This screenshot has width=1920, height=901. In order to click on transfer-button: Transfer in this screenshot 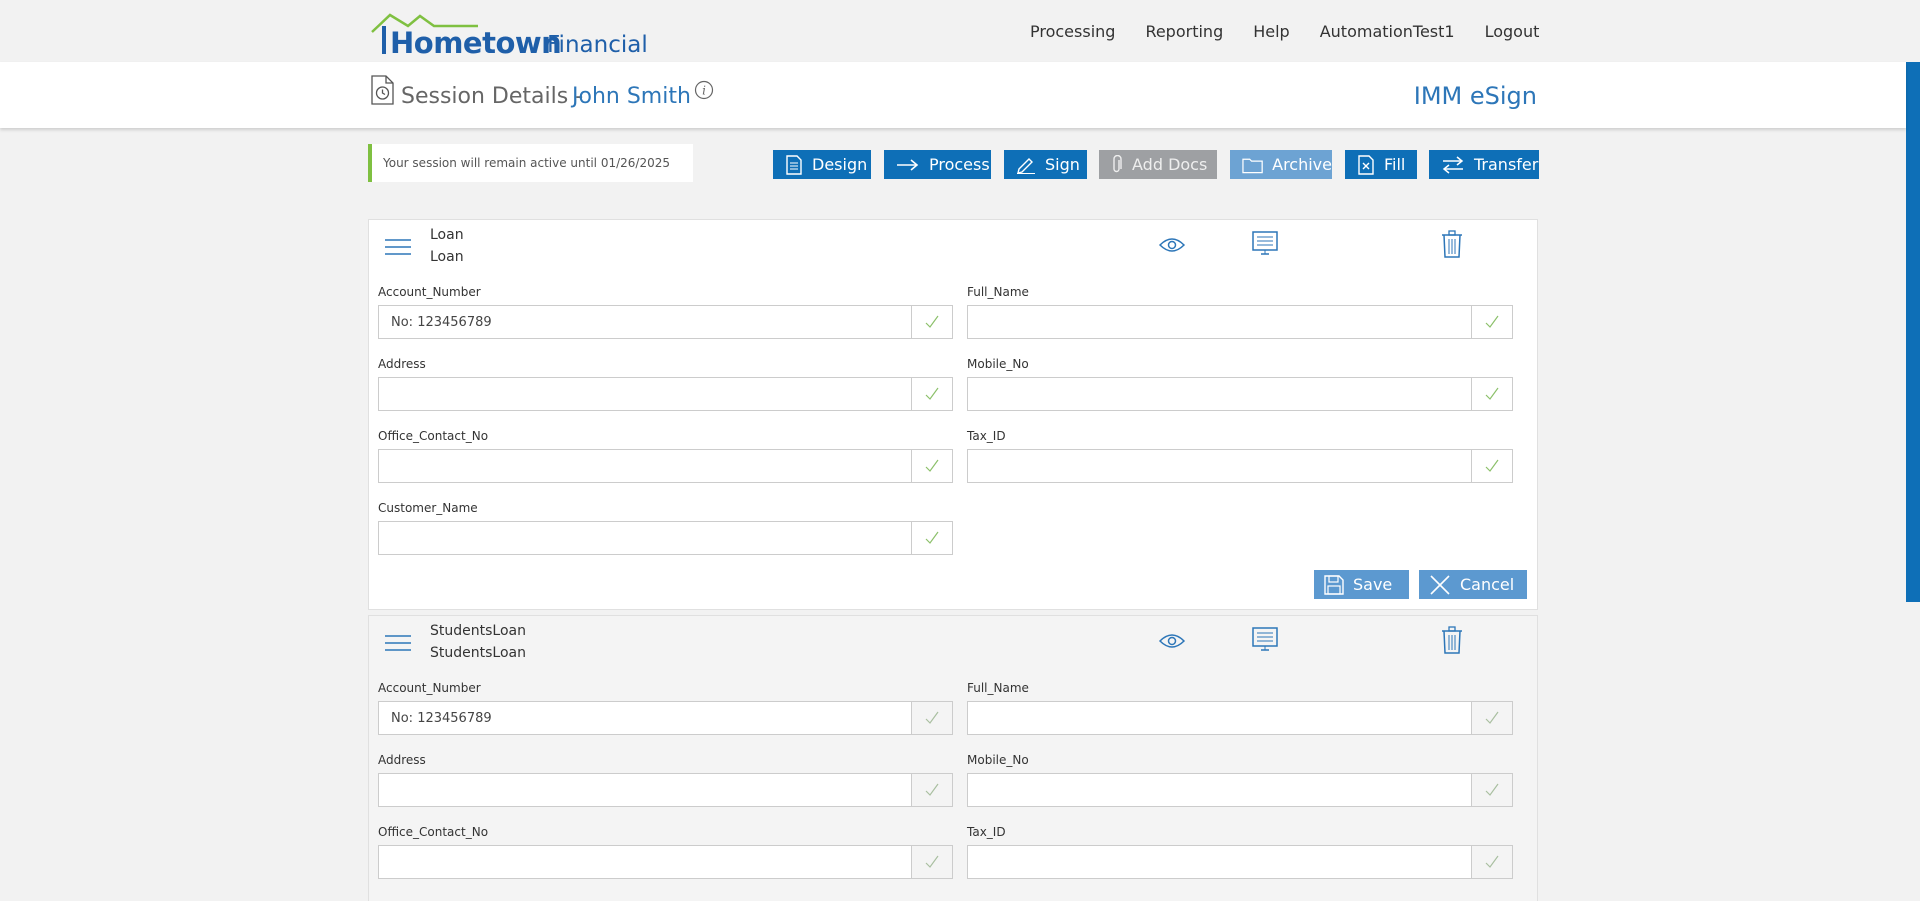, I will do `click(1484, 164)`.